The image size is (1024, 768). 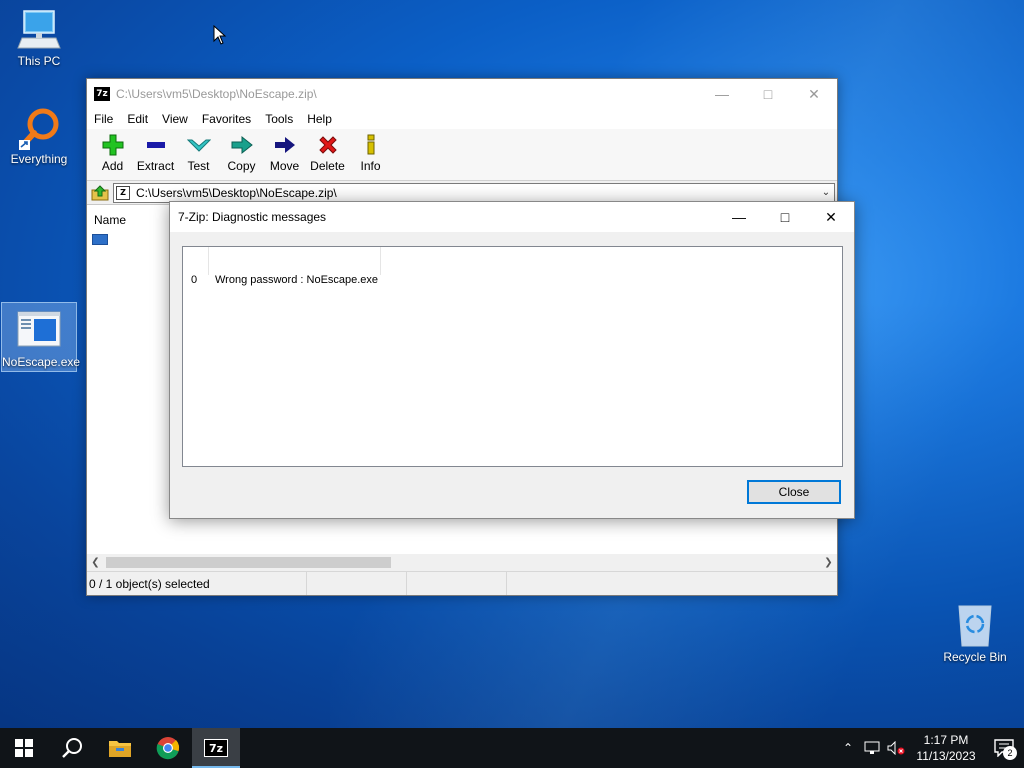 What do you see at coordinates (831, 217) in the screenshot?
I see `dialog-close-x-button: ✕` at bounding box center [831, 217].